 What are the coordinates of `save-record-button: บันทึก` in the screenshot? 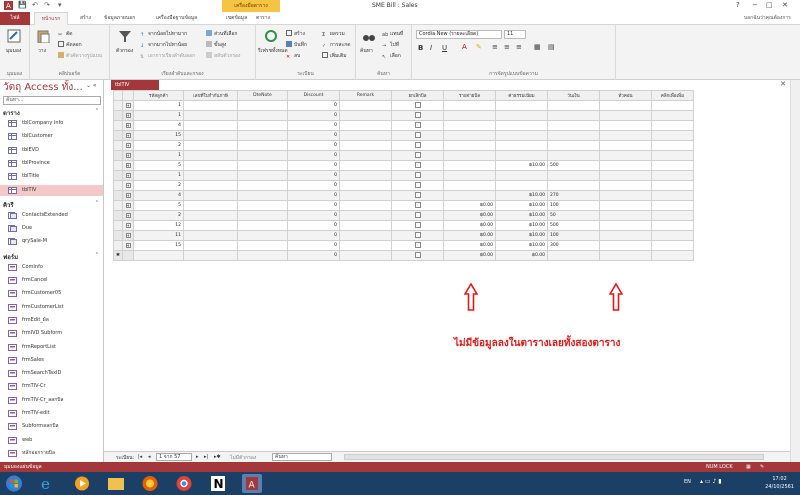 It's located at (296, 45).